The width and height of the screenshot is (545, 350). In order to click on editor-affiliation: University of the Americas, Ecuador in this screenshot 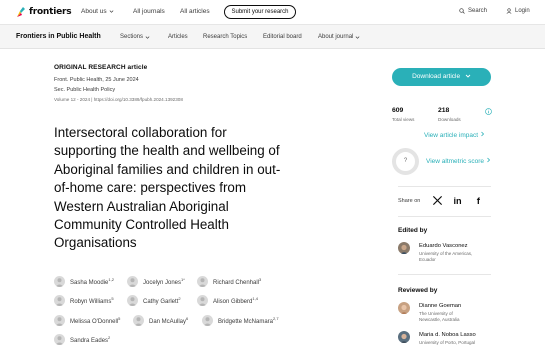, I will do `click(459, 257)`.